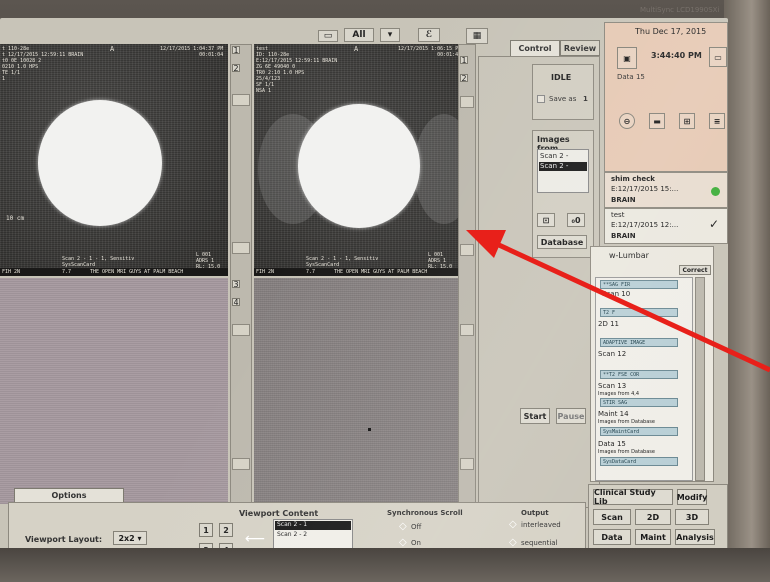 This screenshot has height=582, width=770. What do you see at coordinates (628, 305) in the screenshot?
I see `arrow-shaft` at bounding box center [628, 305].